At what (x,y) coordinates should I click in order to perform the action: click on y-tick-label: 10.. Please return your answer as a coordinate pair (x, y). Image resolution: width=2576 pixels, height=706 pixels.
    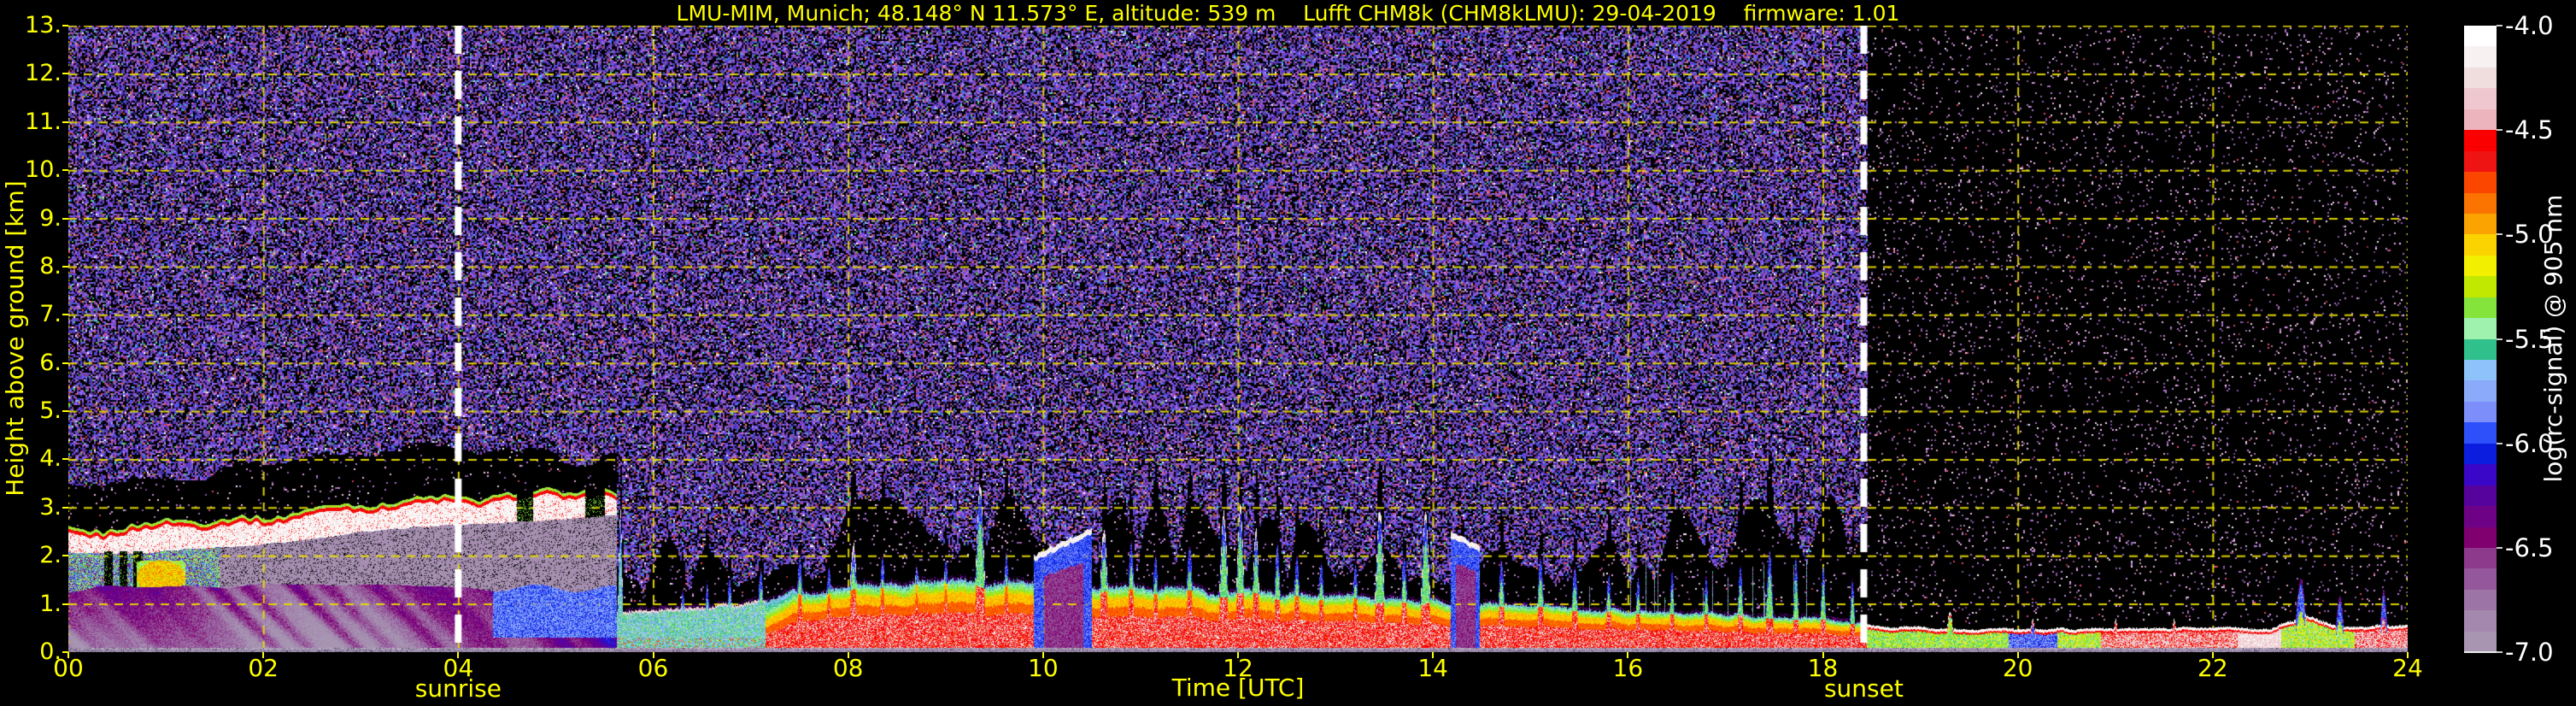
    Looking at the image, I should click on (43, 170).